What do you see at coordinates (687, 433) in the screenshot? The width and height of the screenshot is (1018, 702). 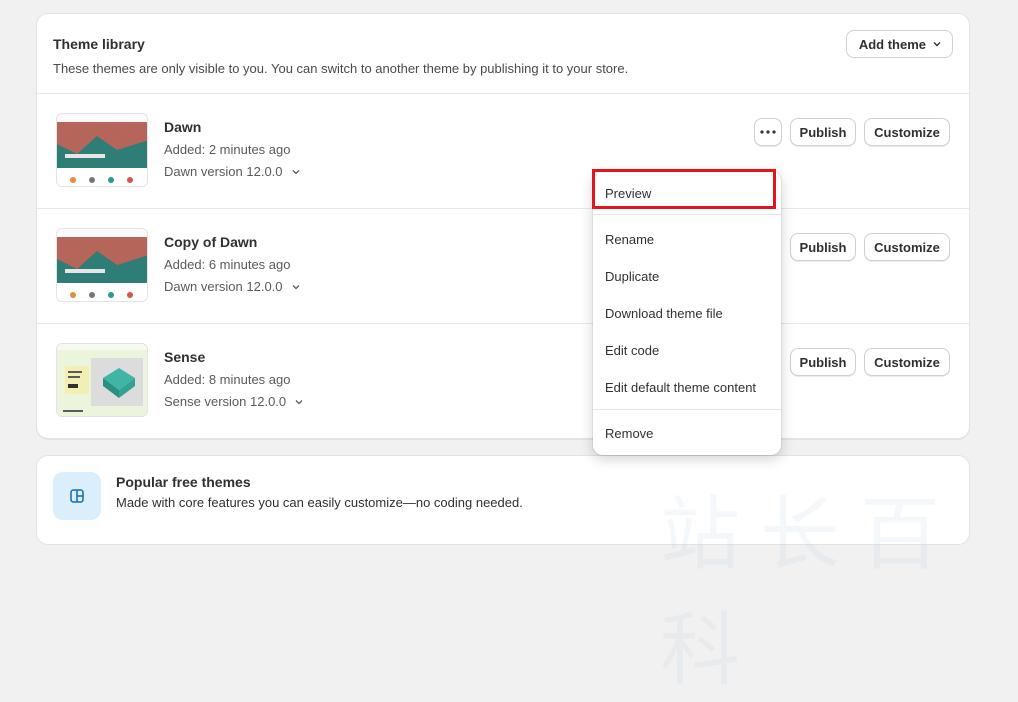 I see `menu-item-remove: Remove` at bounding box center [687, 433].